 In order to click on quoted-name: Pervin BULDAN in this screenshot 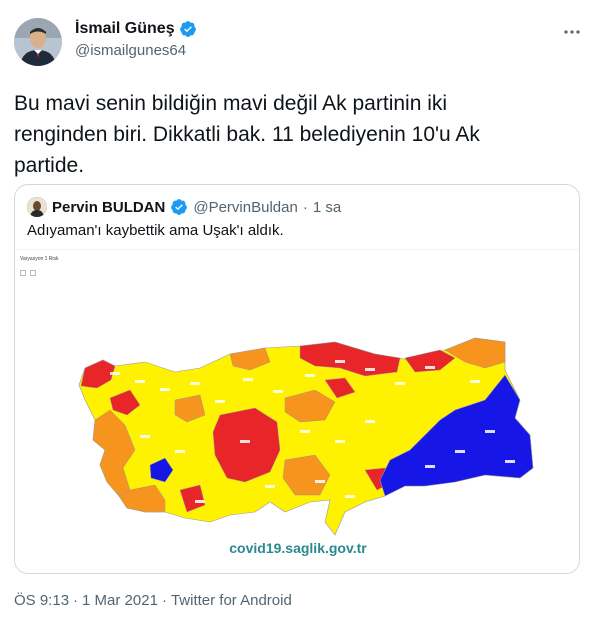, I will do `click(108, 207)`.